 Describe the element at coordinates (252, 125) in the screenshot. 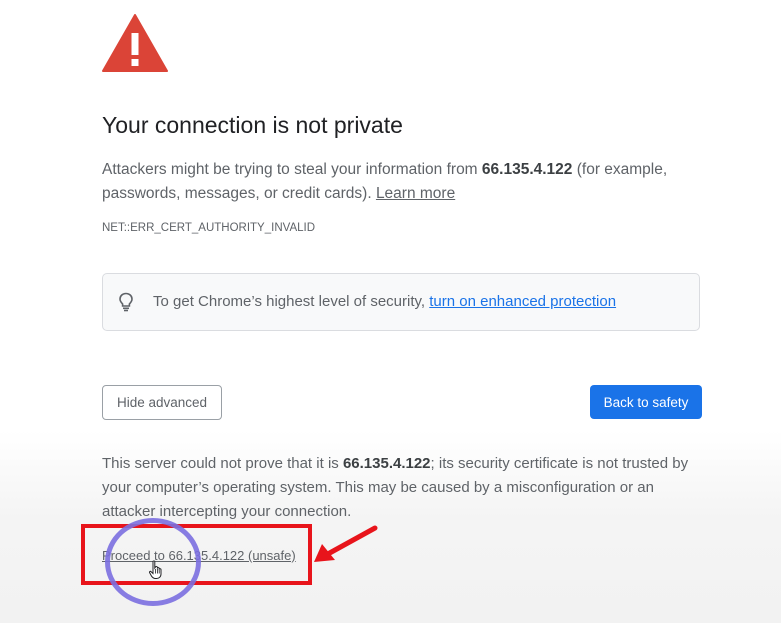

I see `page-title: Your connection is not private` at that location.